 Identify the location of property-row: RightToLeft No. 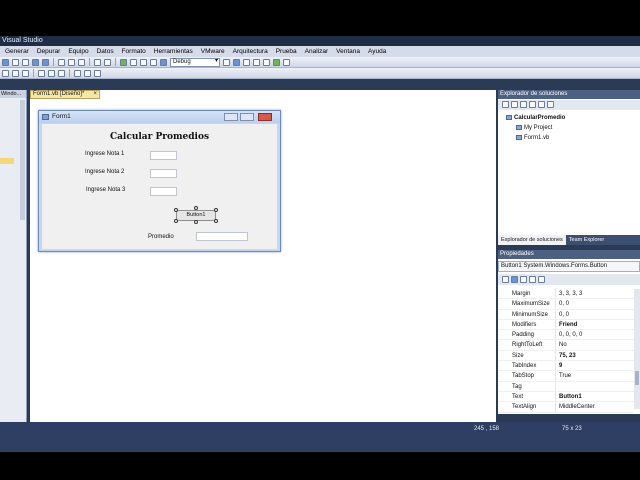
(566, 345).